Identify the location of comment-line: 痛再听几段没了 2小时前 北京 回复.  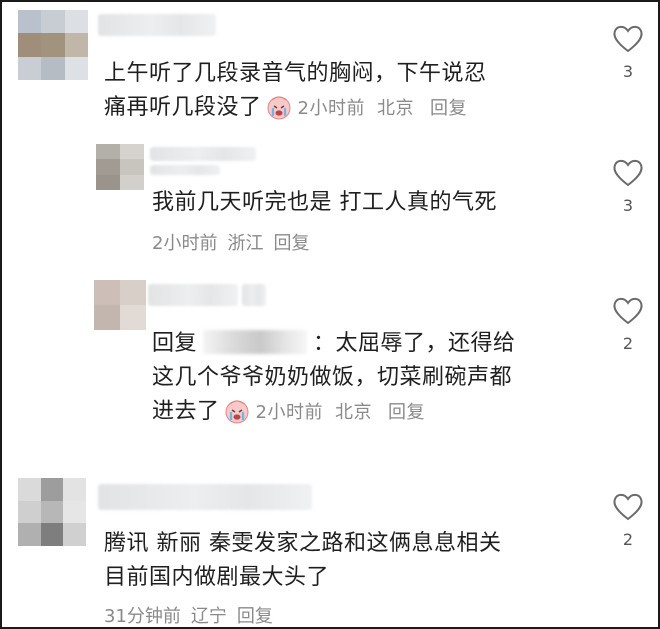
(285, 107).